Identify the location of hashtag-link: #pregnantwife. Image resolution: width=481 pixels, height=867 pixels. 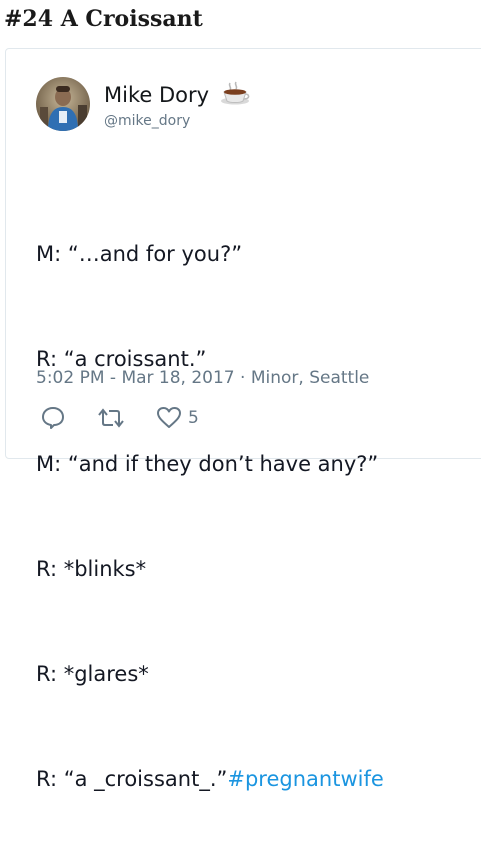
(305, 779).